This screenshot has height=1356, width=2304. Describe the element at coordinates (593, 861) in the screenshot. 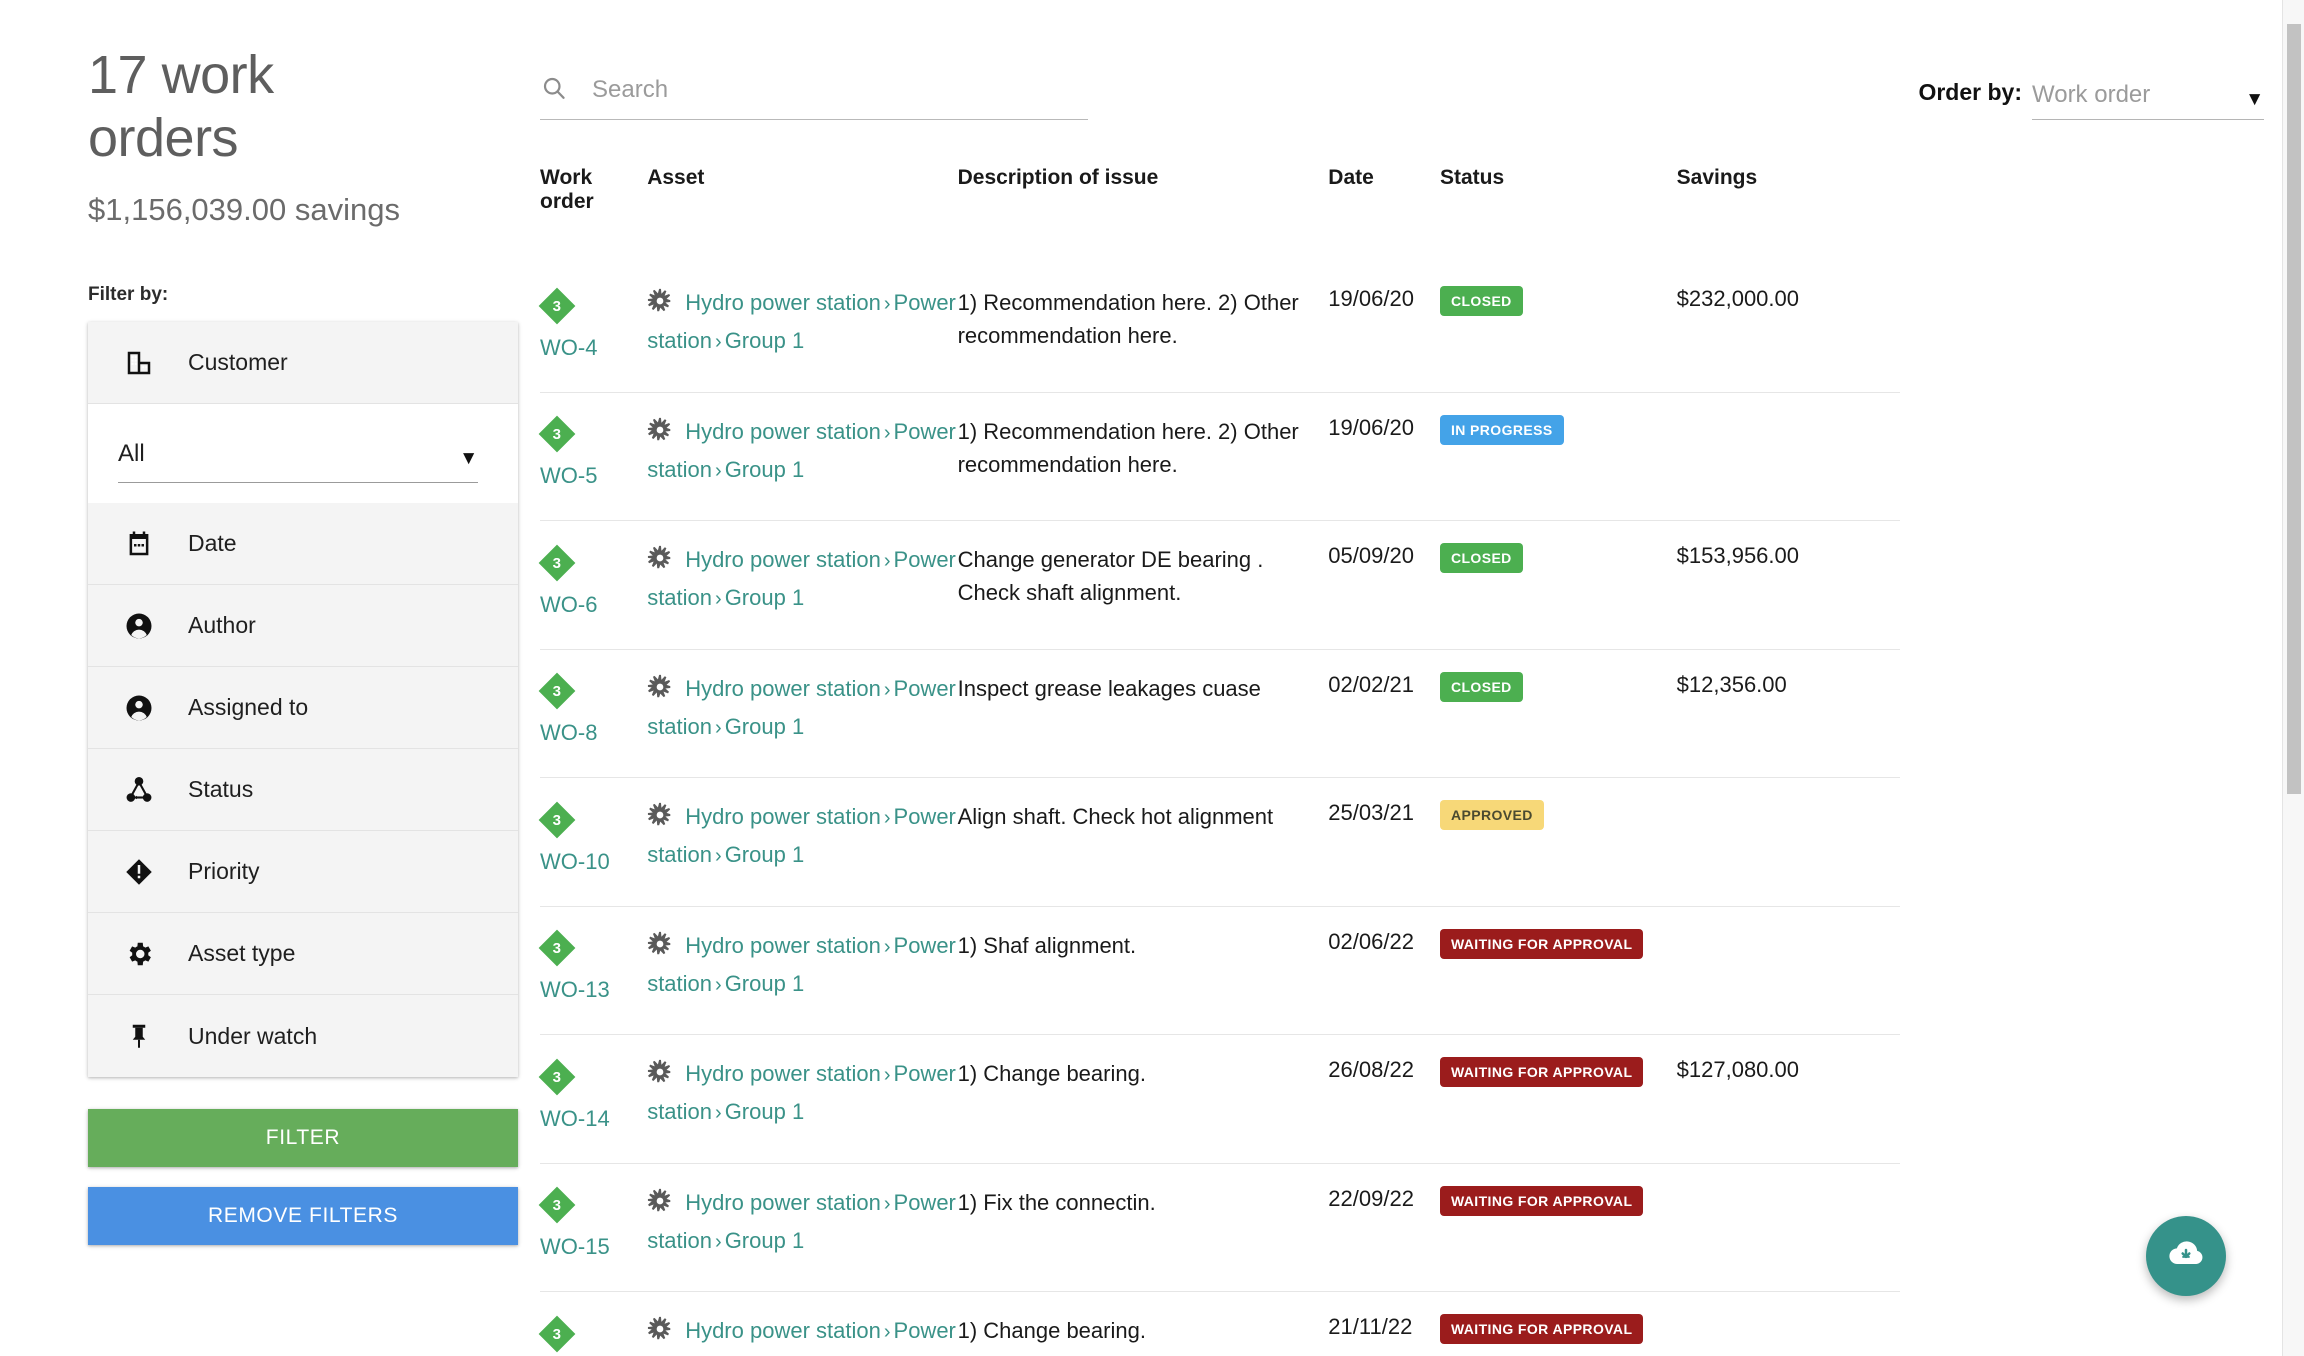

I see `work-order-link: WO-10` at that location.